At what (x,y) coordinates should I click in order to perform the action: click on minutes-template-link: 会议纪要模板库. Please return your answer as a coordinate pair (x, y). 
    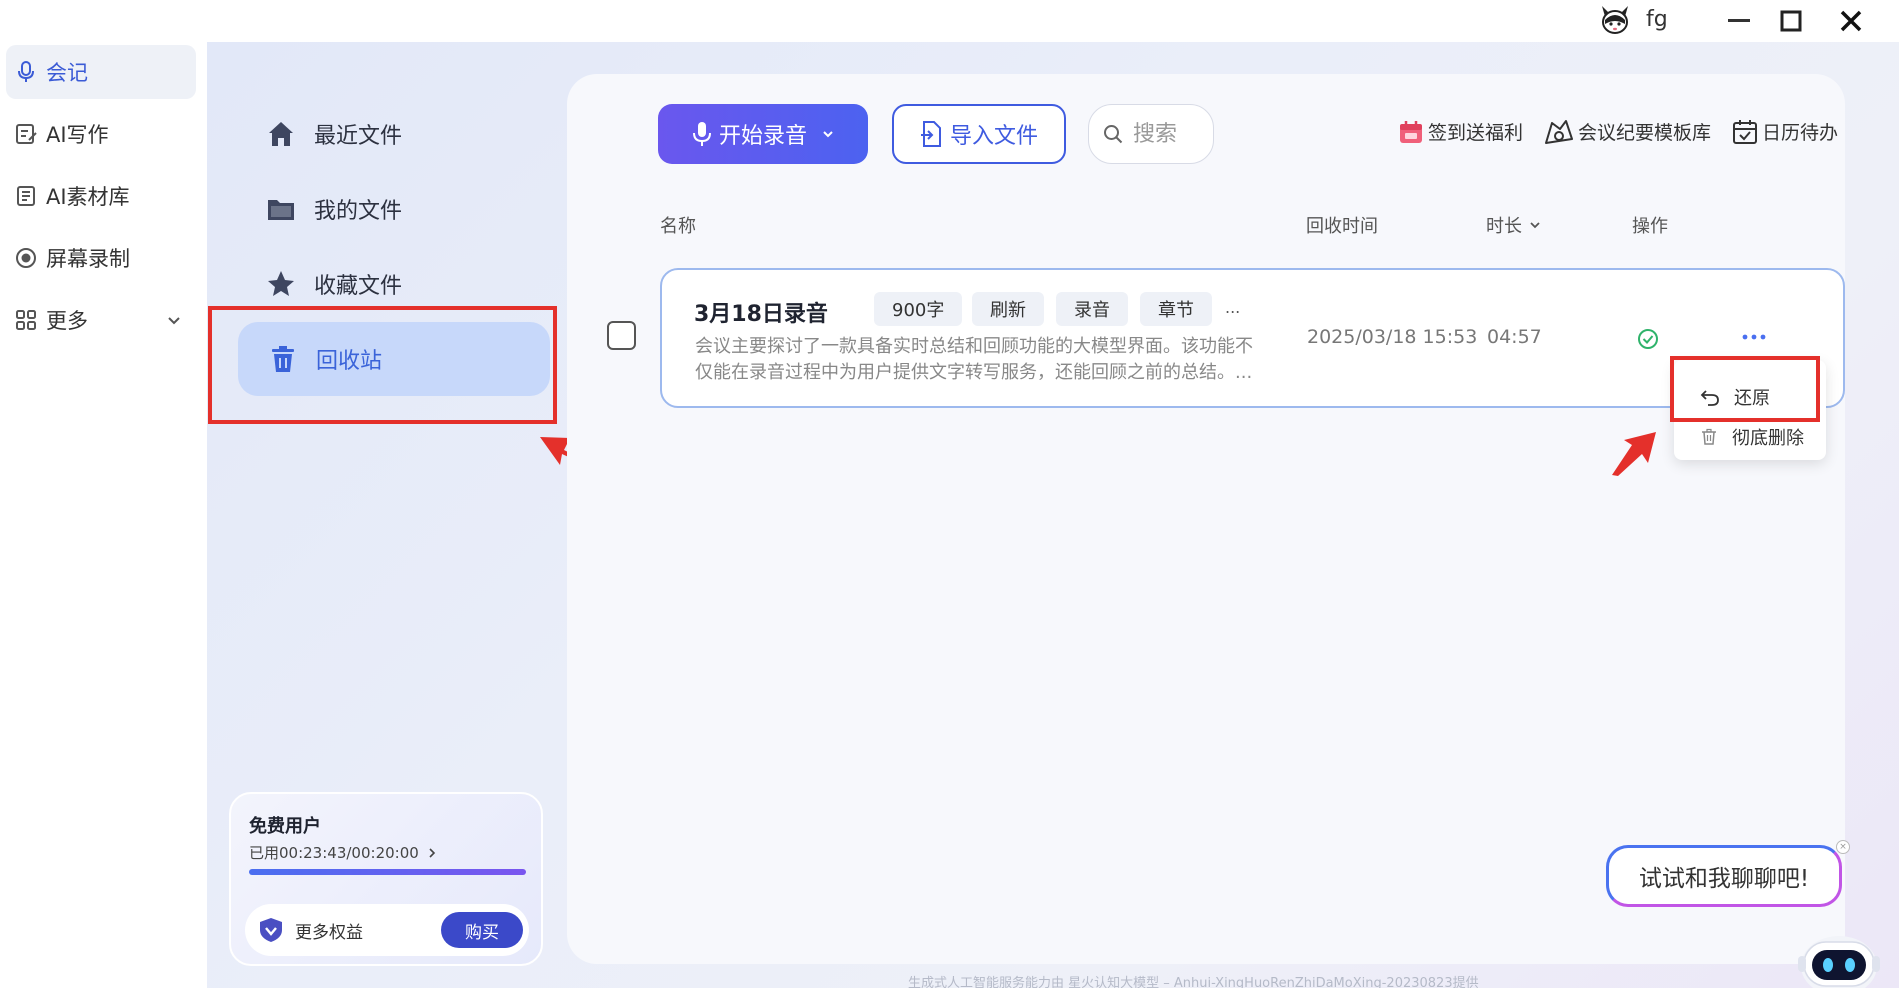
    Looking at the image, I should click on (1627, 131).